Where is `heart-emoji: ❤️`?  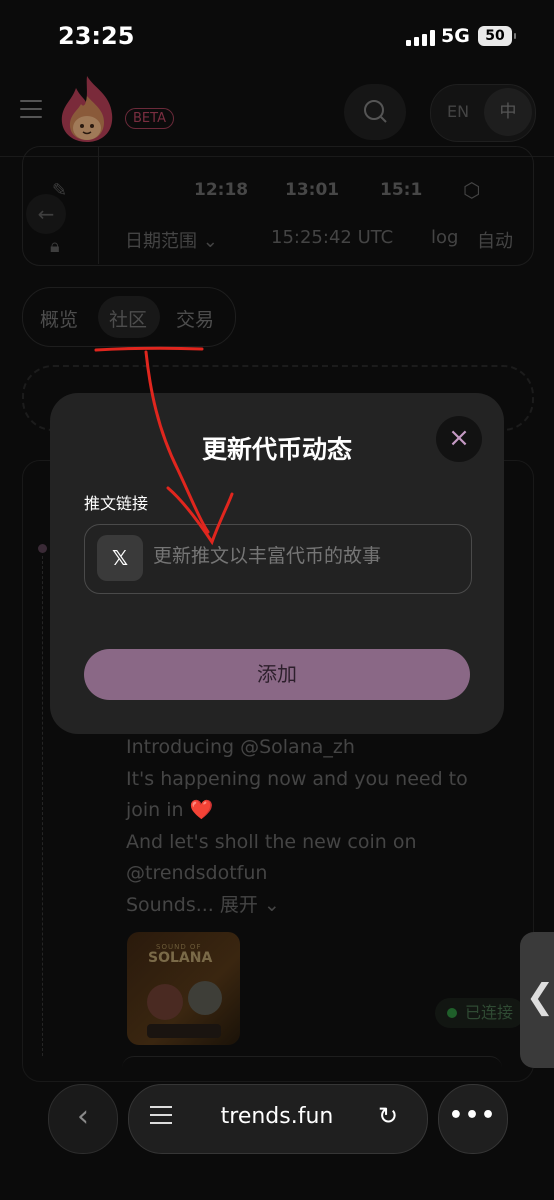 heart-emoji: ❤️ is located at coordinates (201, 810).